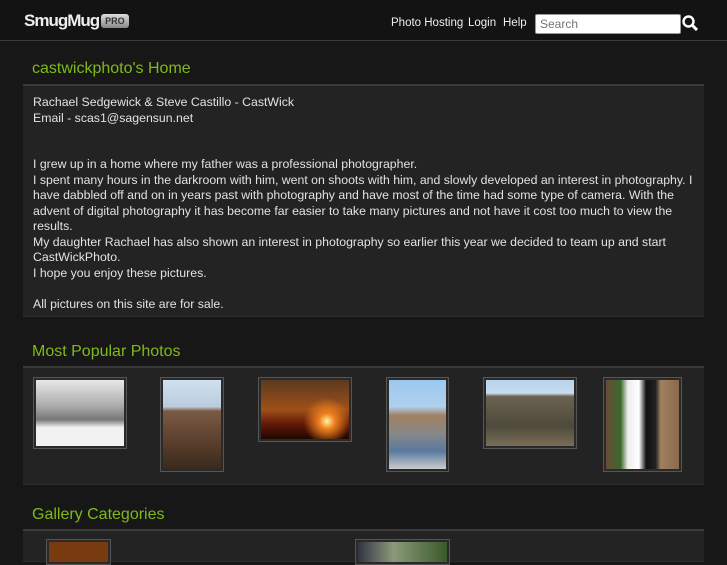  I want to click on smugmug-logo: SmugMug PRO, so click(76, 21).